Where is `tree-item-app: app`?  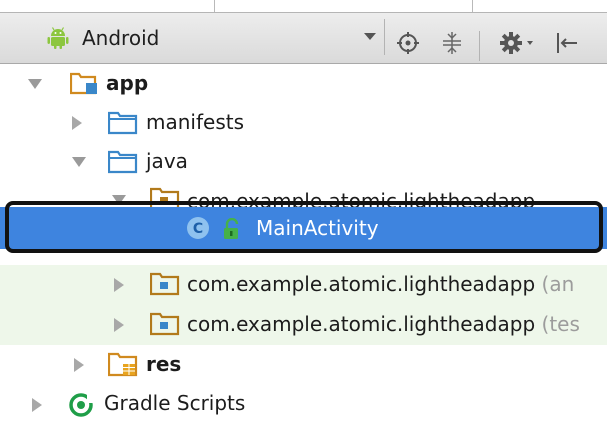
tree-item-app: app is located at coordinates (303, 84).